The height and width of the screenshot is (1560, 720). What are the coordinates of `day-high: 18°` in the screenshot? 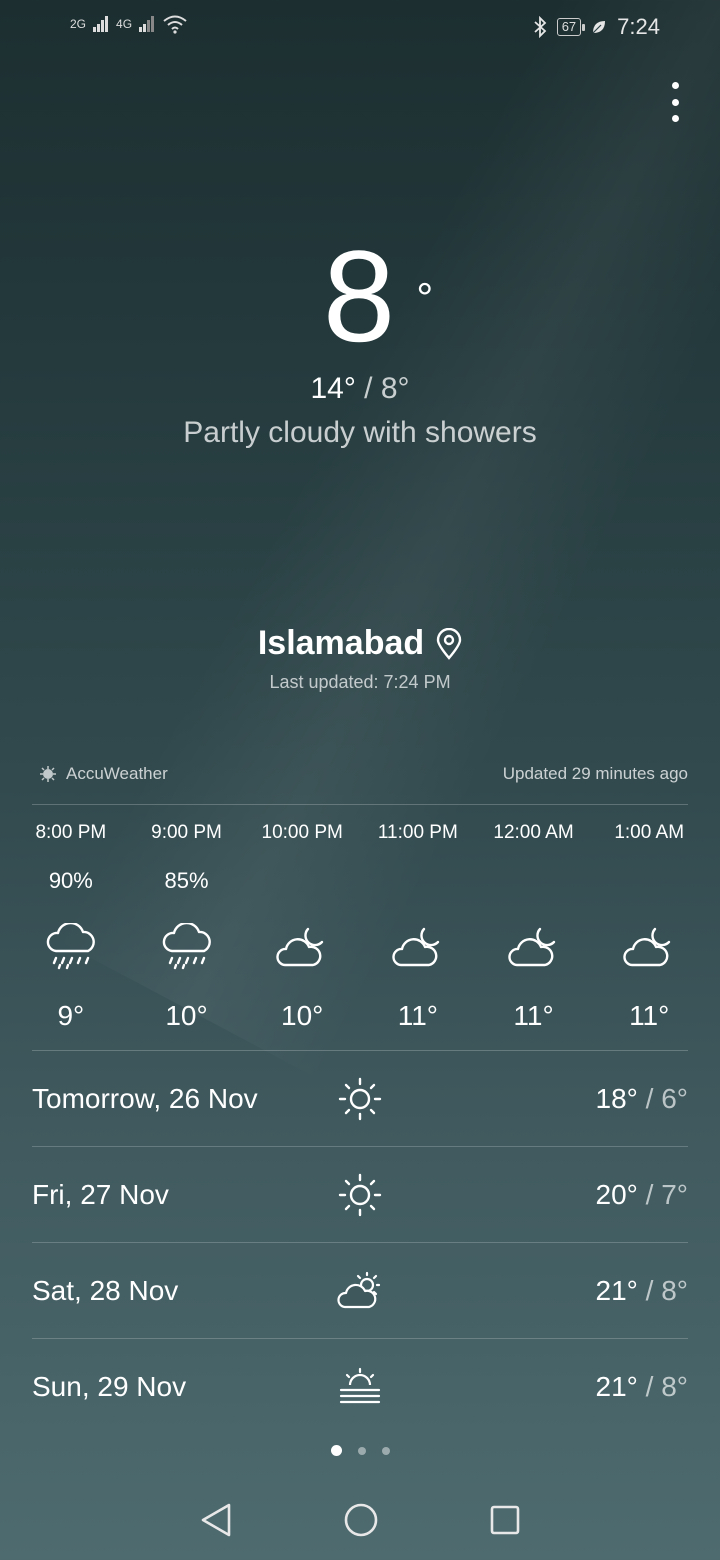 It's located at (616, 1098).